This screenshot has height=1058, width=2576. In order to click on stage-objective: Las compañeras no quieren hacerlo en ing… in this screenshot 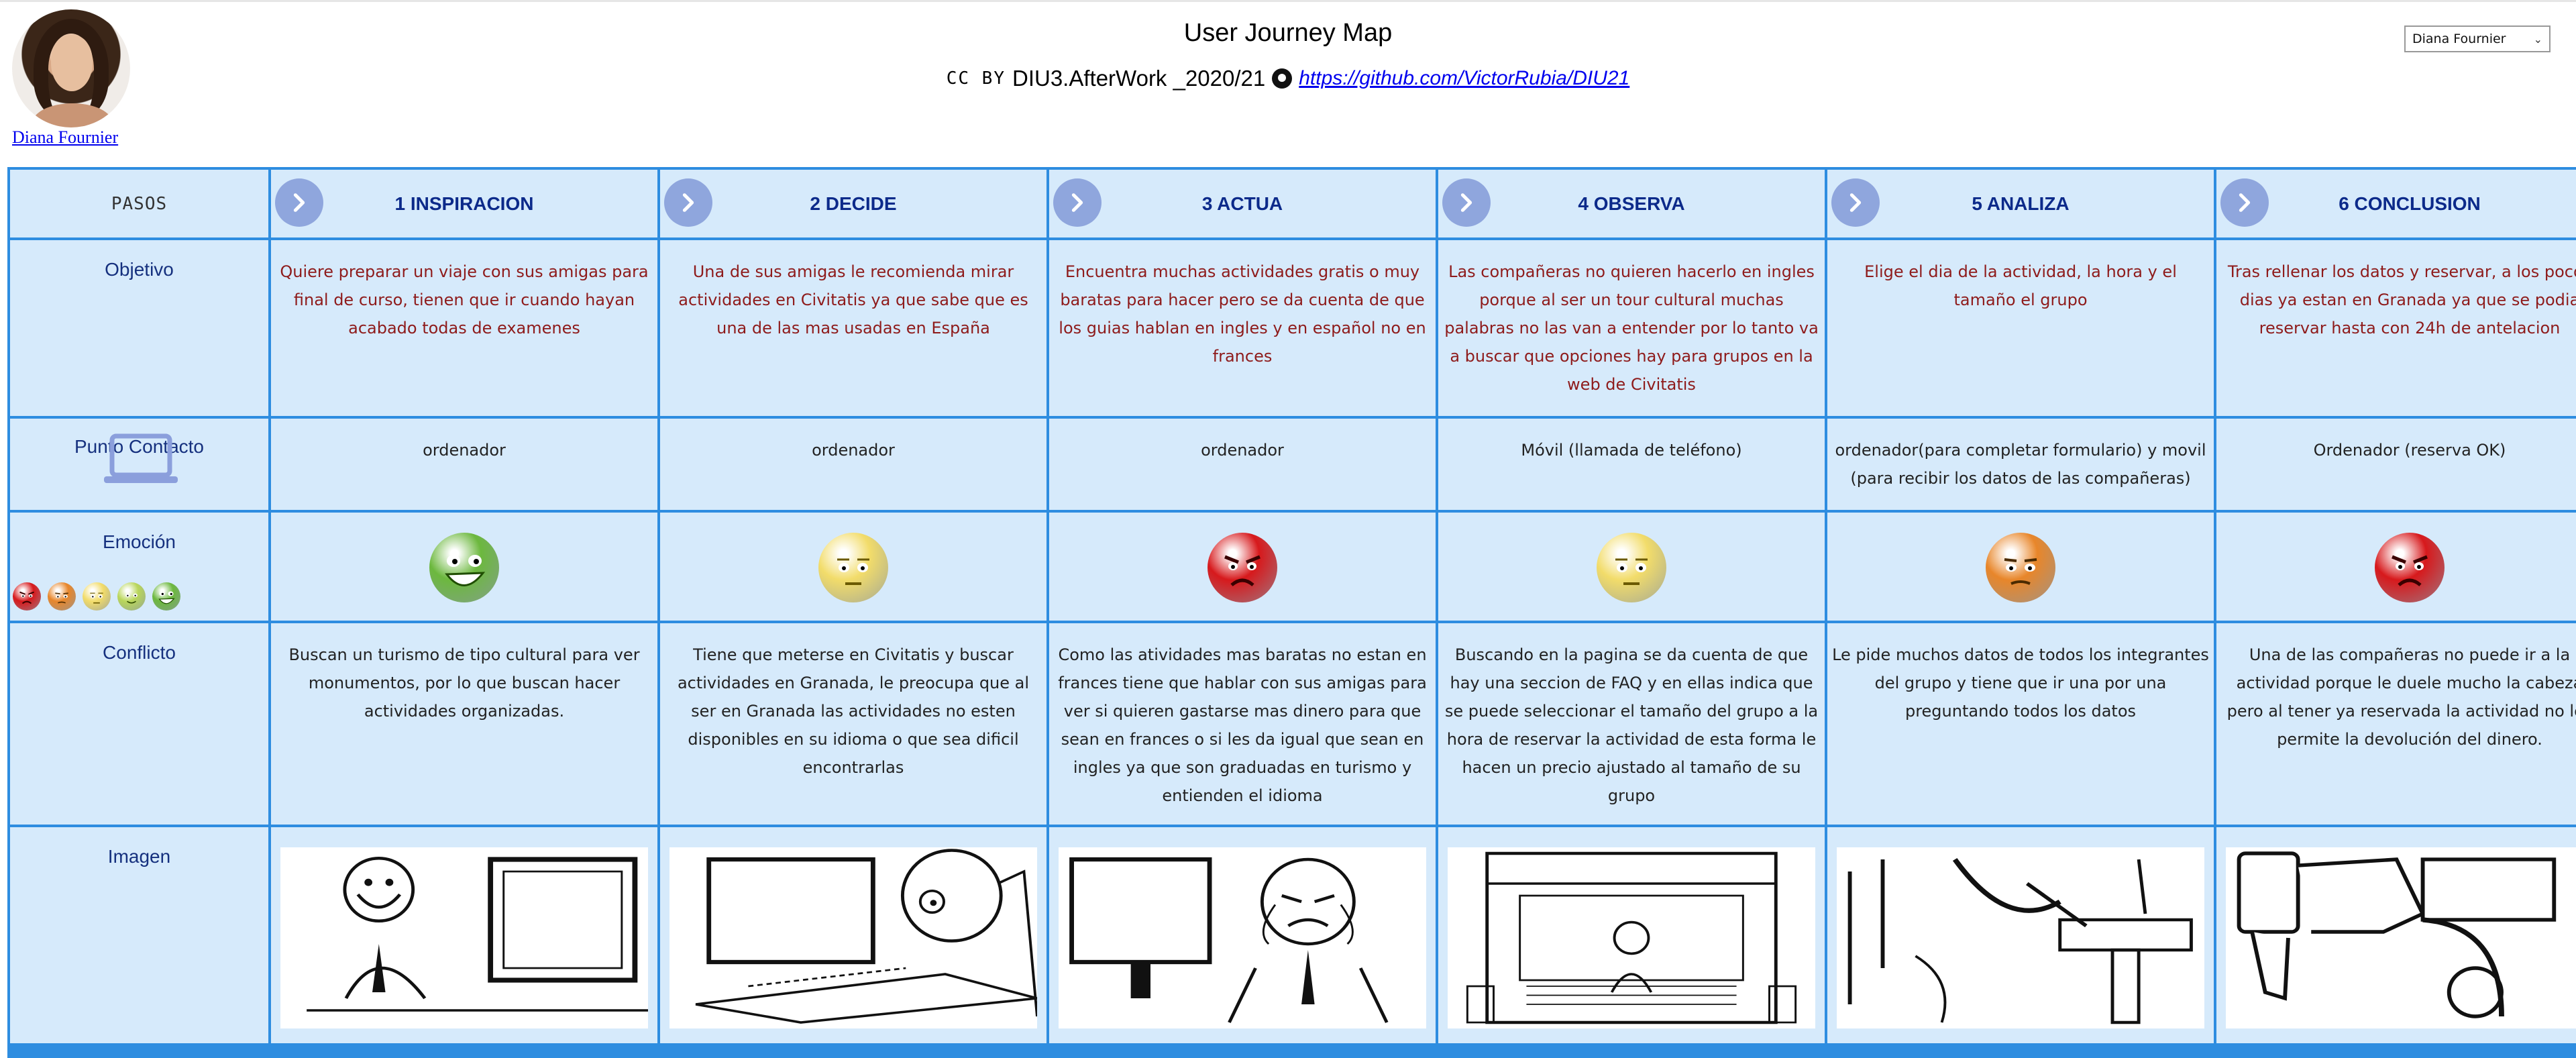, I will do `click(1631, 328)`.